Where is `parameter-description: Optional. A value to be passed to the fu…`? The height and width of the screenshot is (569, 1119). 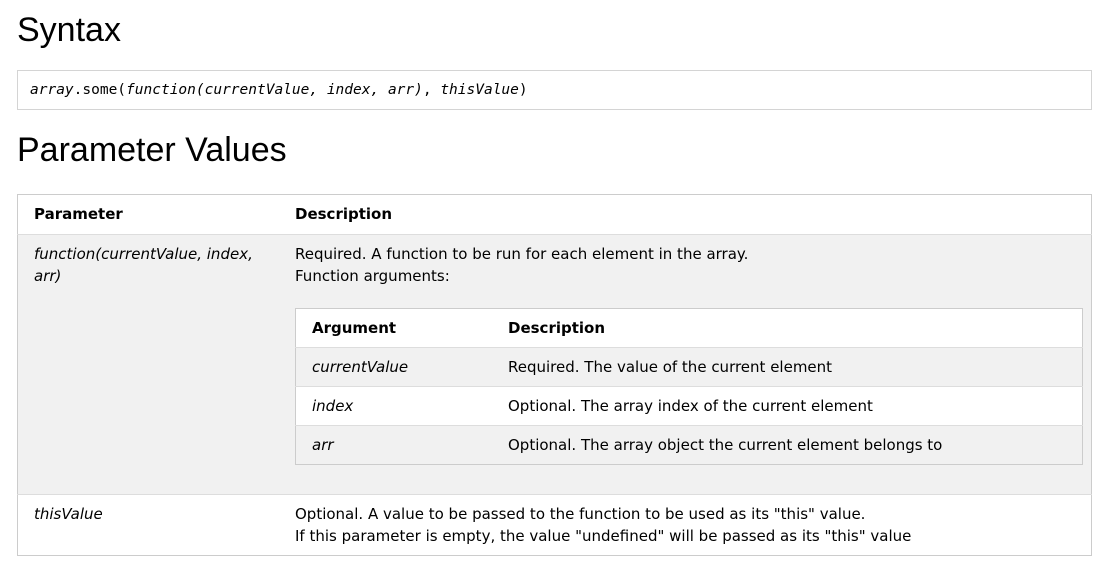
parameter-description: Optional. A value to be passed to the fu… is located at coordinates (685, 525).